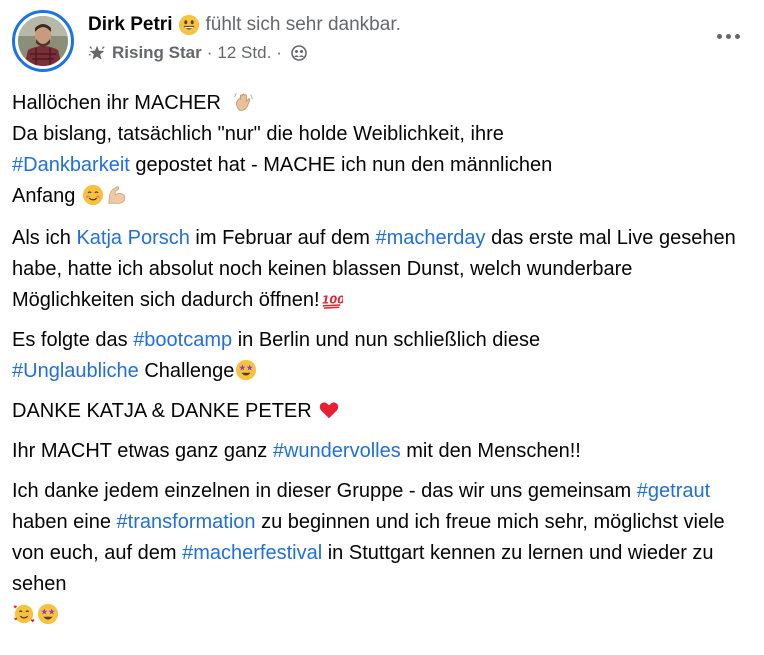 This screenshot has height=655, width=764. I want to click on post-timestamp: 12 Std., so click(244, 53).